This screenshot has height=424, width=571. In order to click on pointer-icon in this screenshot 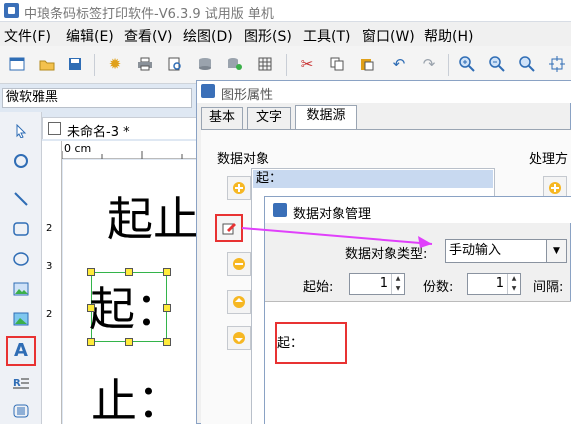, I will do `click(21, 131)`.